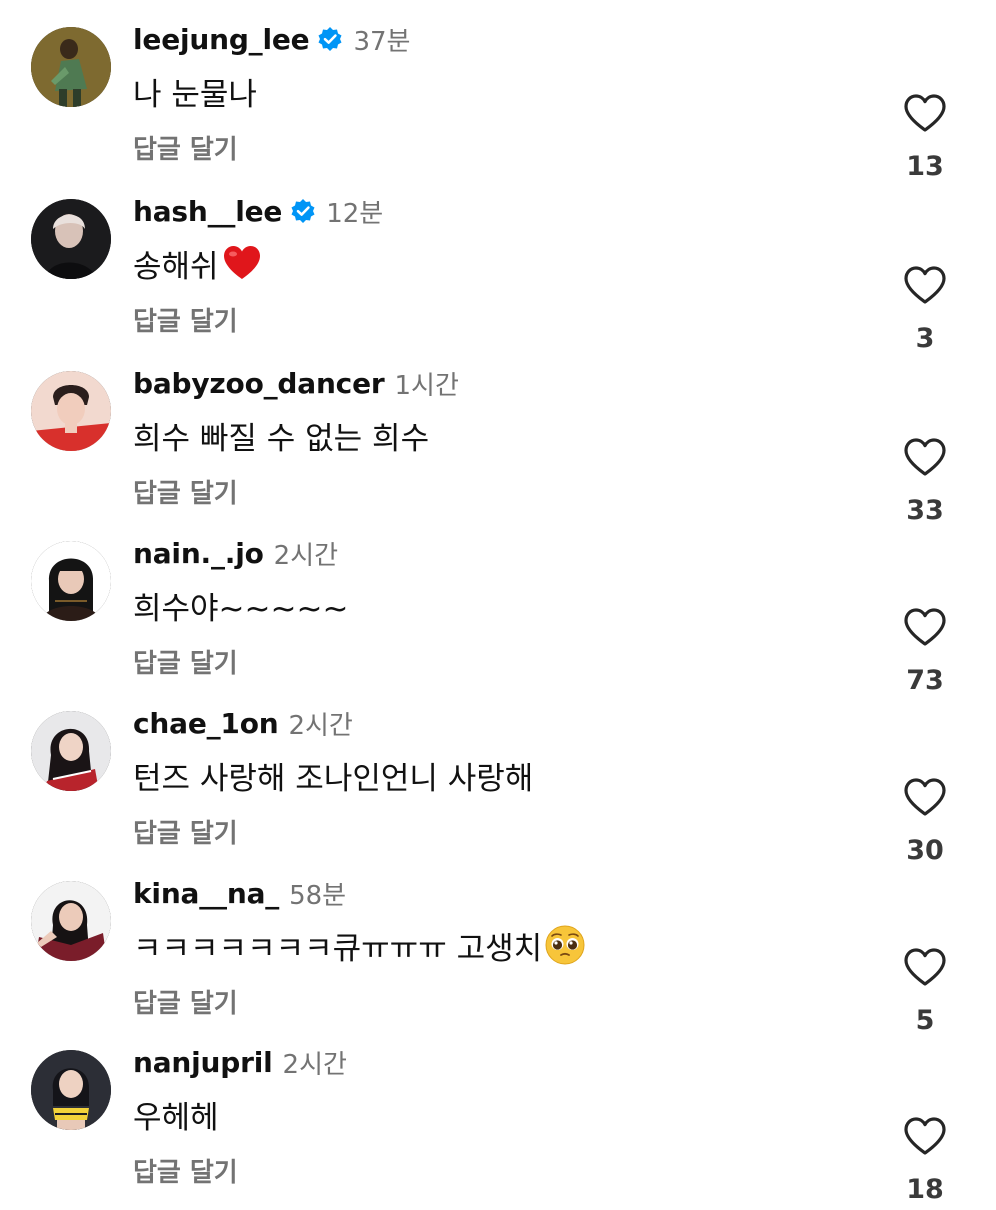  What do you see at coordinates (382, 41) in the screenshot?
I see `comment-time: 37분` at bounding box center [382, 41].